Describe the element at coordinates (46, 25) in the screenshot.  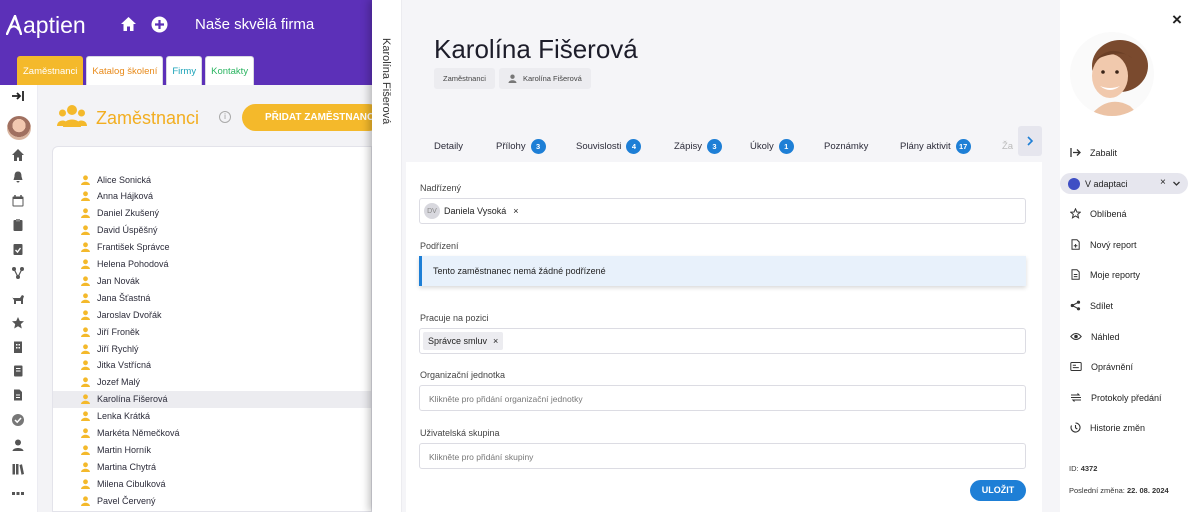
I see `logo: aptien` at that location.